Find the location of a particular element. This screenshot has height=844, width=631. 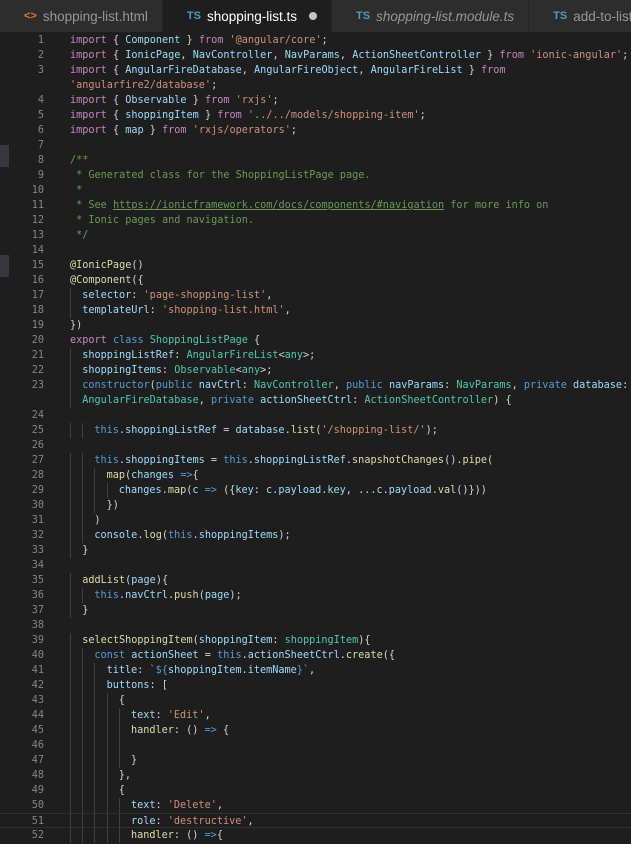

code-line: 32 console.log(this.shoppingItems); is located at coordinates (315, 535).